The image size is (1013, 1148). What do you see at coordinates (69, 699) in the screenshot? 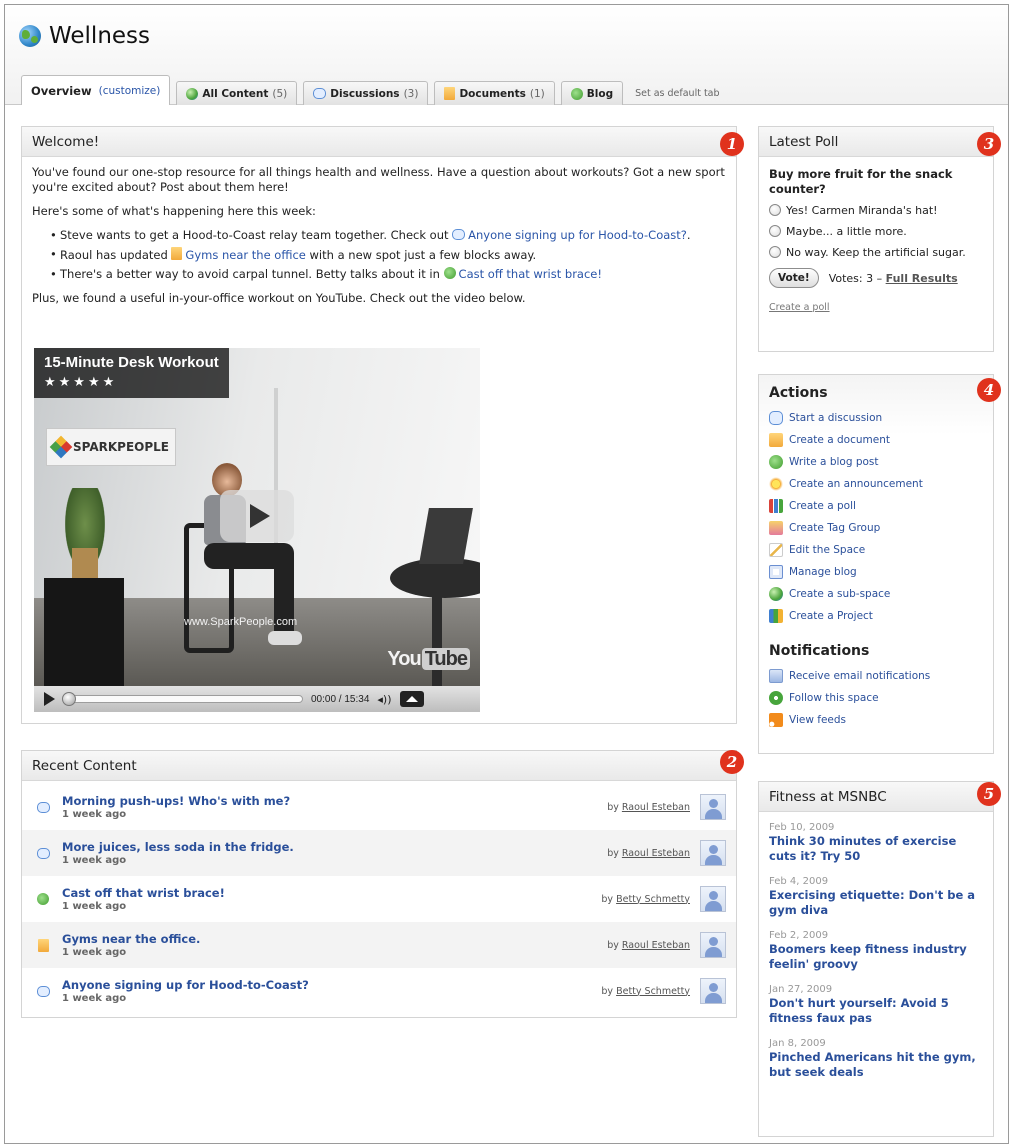
I see `seek-handle` at bounding box center [69, 699].